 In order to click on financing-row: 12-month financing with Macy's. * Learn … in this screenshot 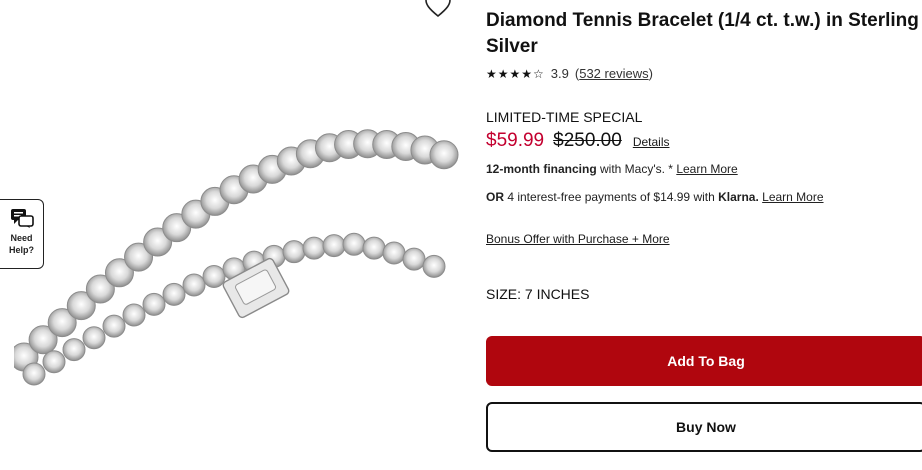, I will do `click(704, 169)`.